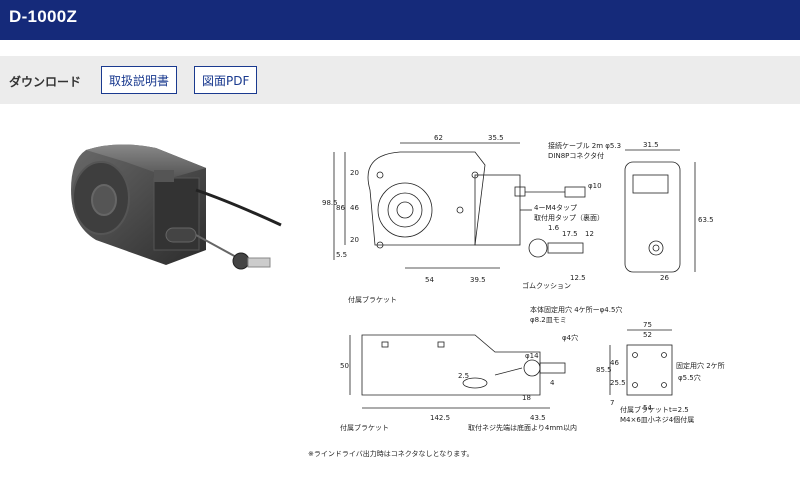 Image resolution: width=800 pixels, height=478 pixels. What do you see at coordinates (657, 419) in the screenshot?
I see `label-screw-spec: M4×6皿小ネジ4個付属` at bounding box center [657, 419].